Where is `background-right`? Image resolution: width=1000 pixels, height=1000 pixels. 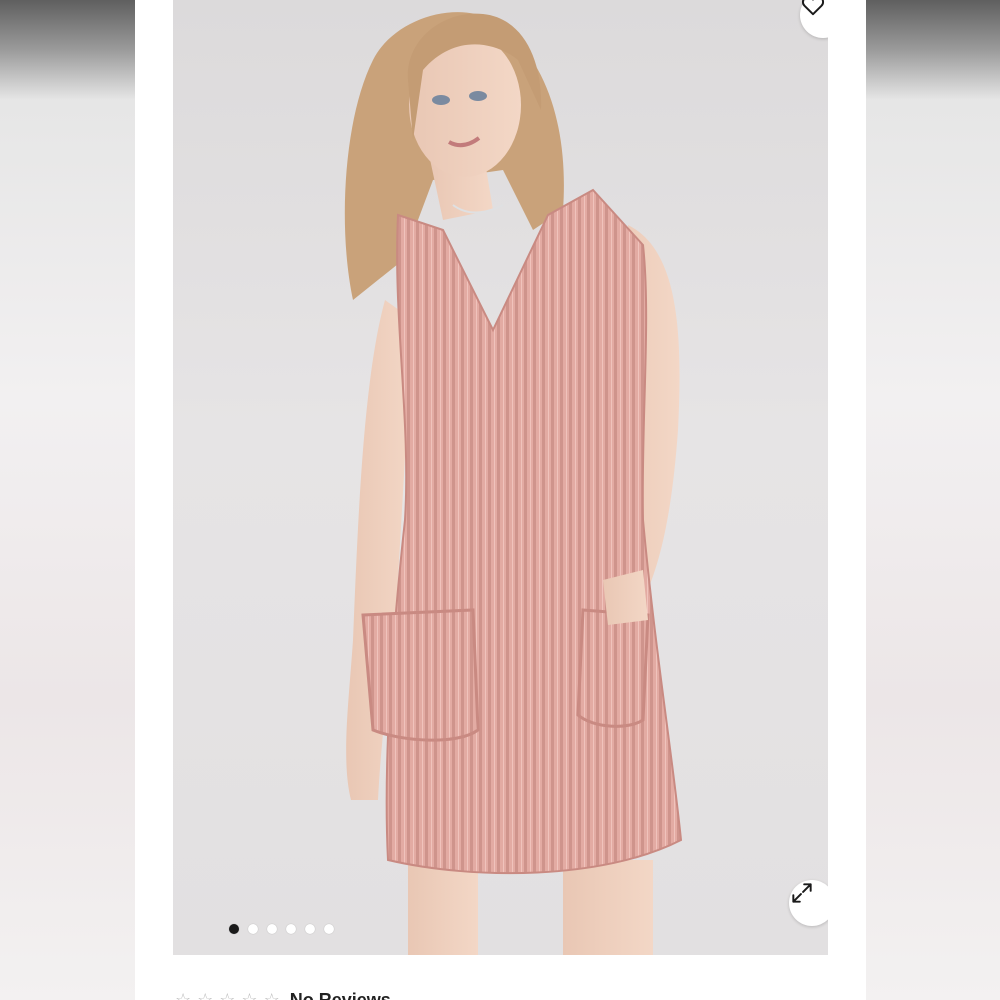 background-right is located at coordinates (933, 500).